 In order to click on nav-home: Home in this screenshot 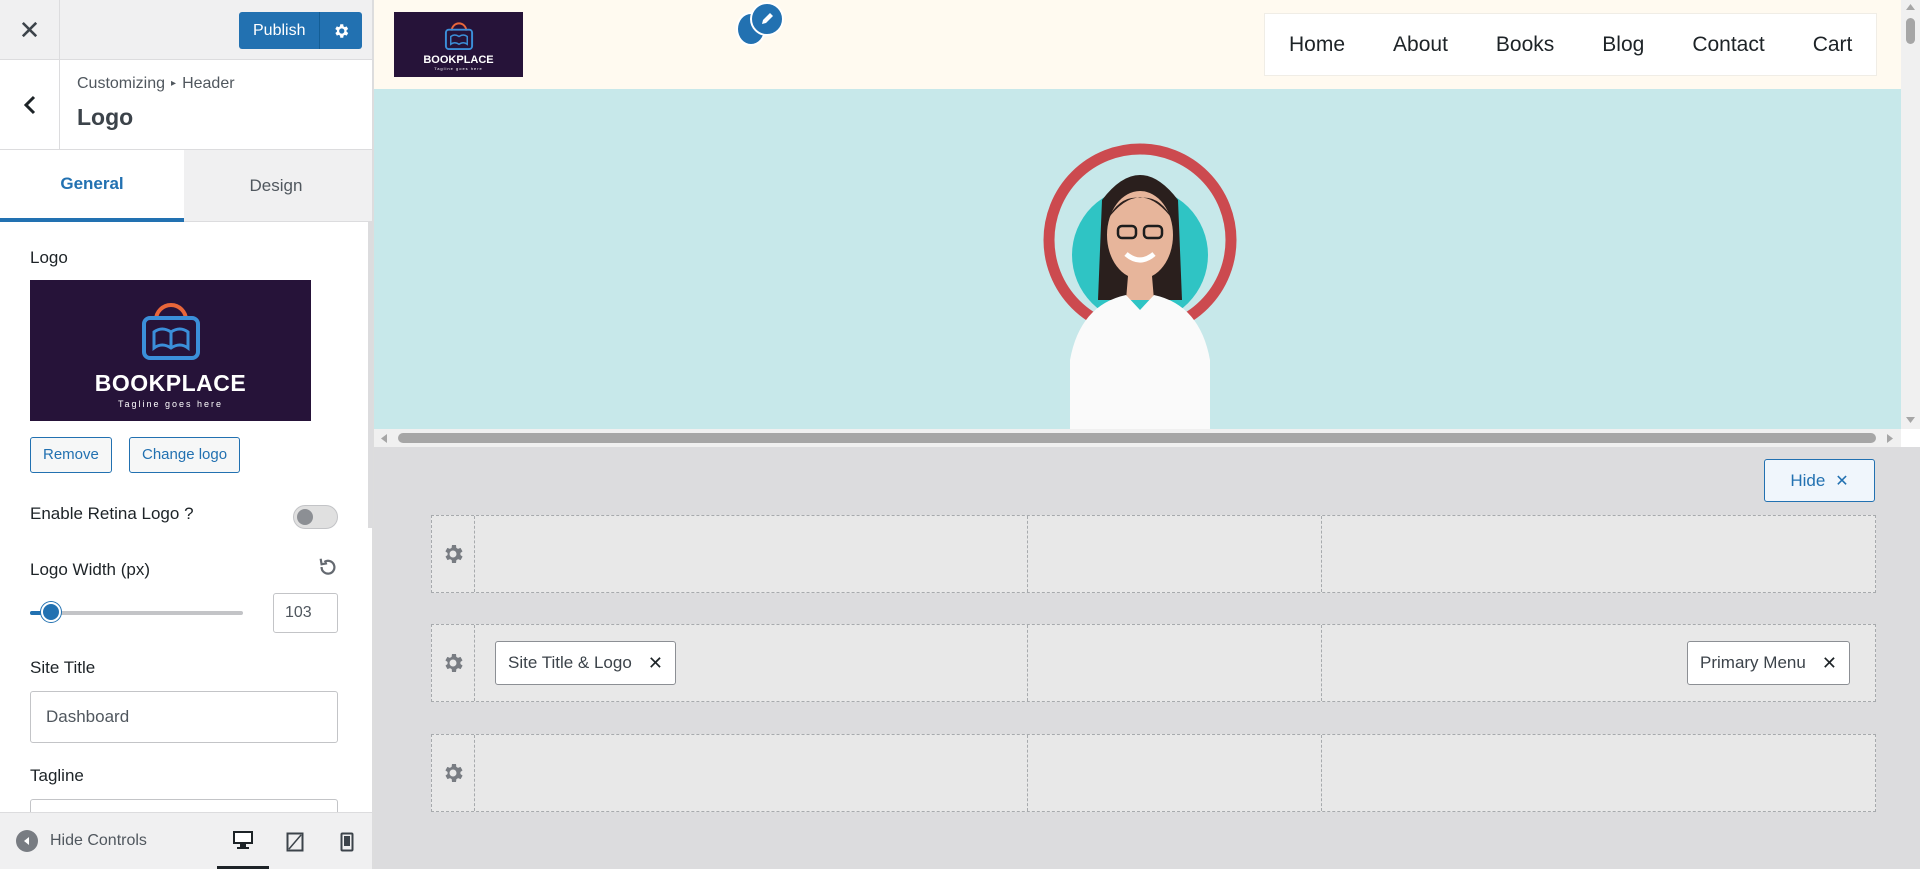, I will do `click(1317, 45)`.